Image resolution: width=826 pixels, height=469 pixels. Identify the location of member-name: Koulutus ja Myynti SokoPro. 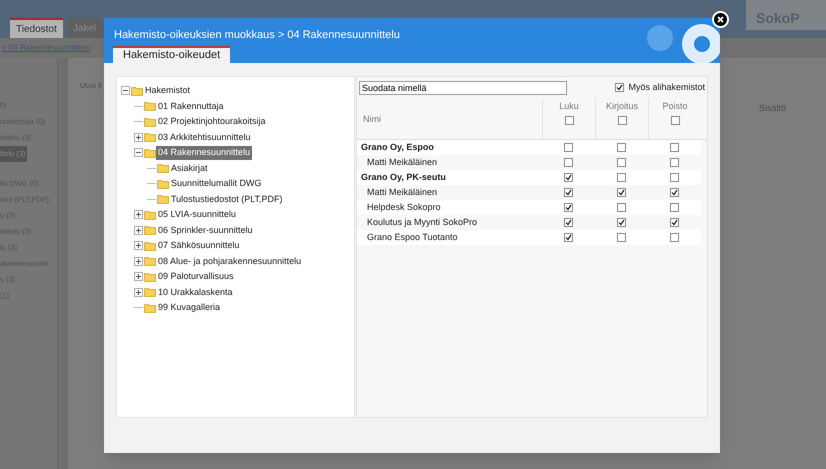
(422, 222).